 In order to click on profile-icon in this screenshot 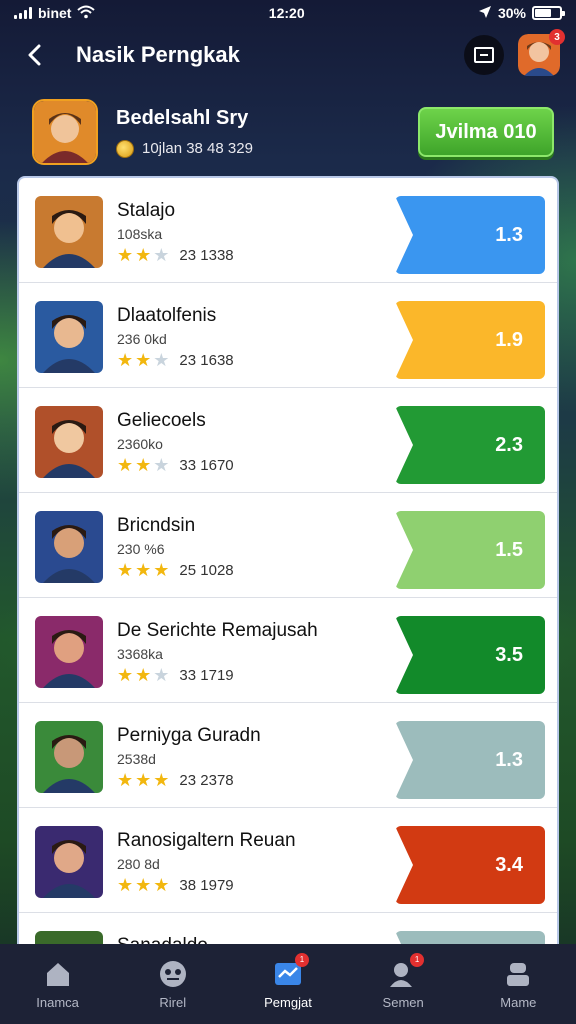, I will do `click(518, 974)`.